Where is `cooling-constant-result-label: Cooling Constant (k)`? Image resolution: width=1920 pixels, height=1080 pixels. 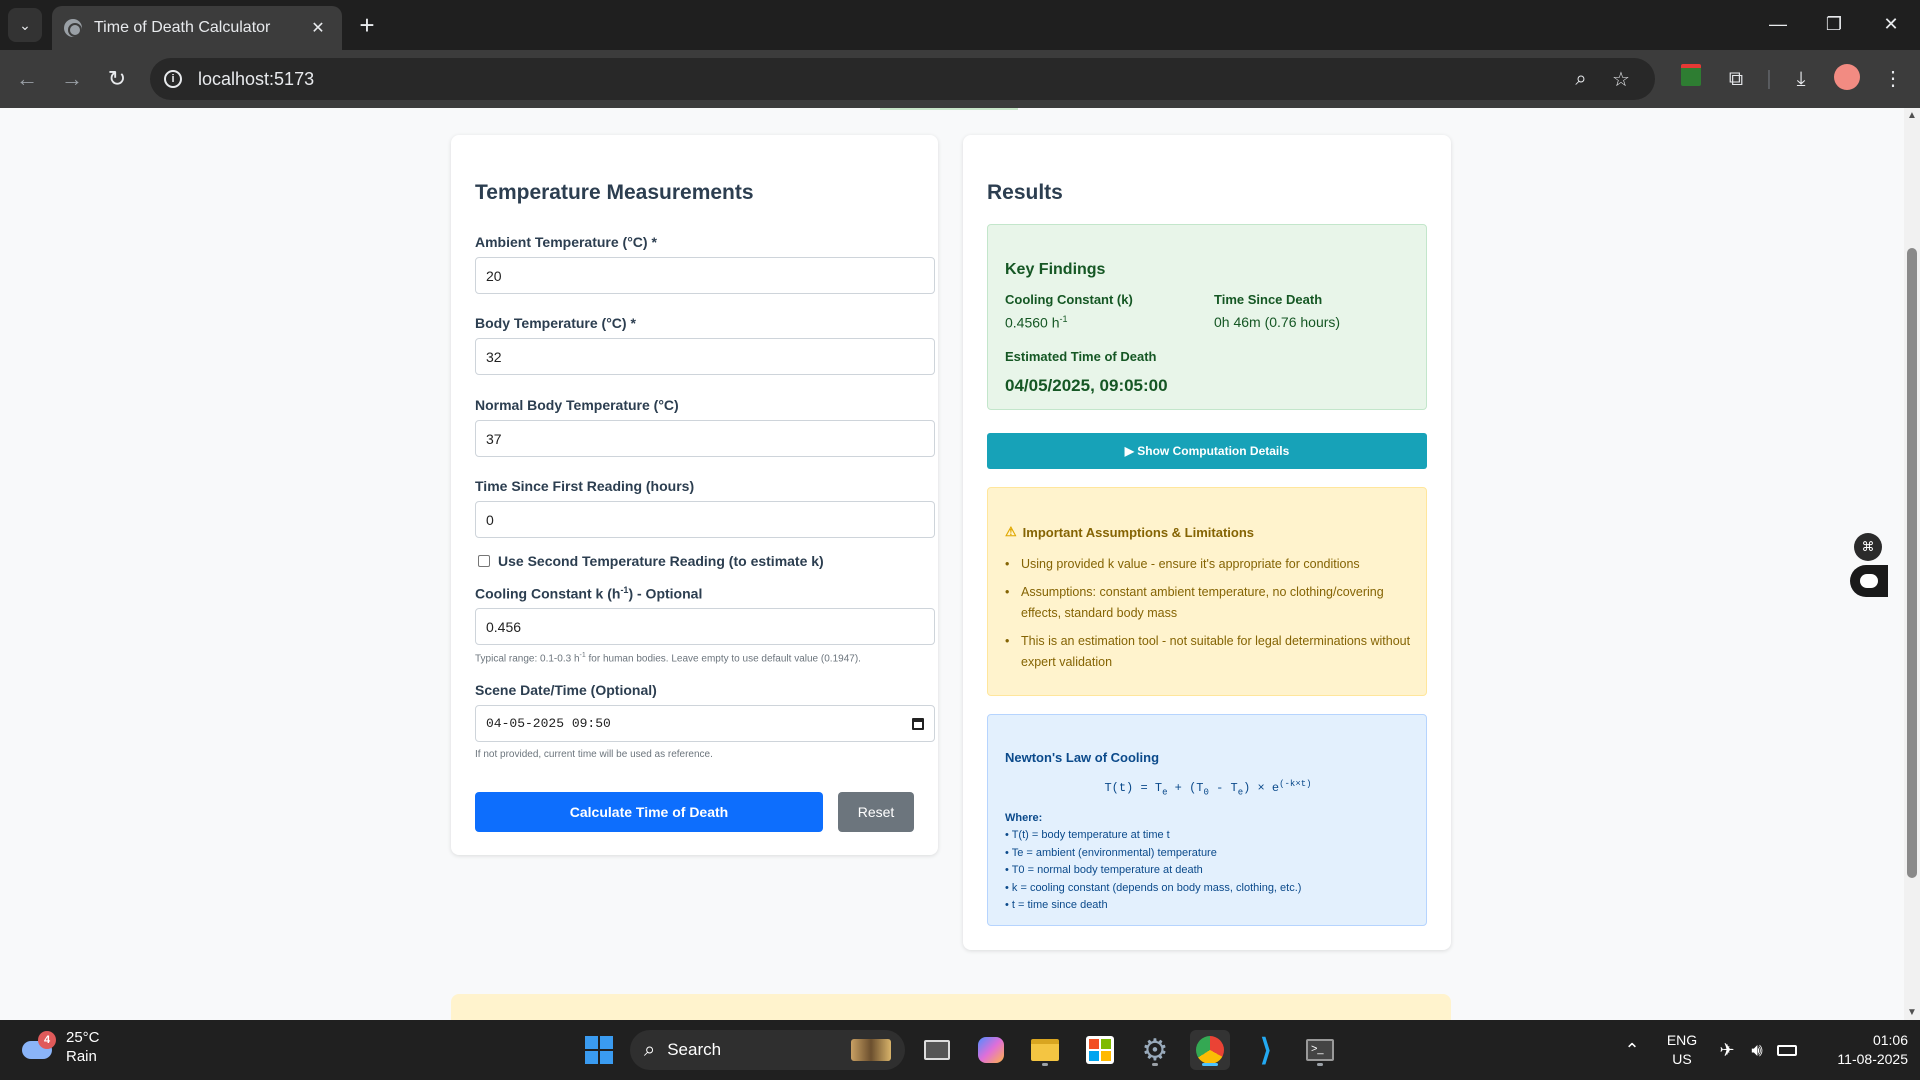 cooling-constant-result-label: Cooling Constant (k) is located at coordinates (1069, 299).